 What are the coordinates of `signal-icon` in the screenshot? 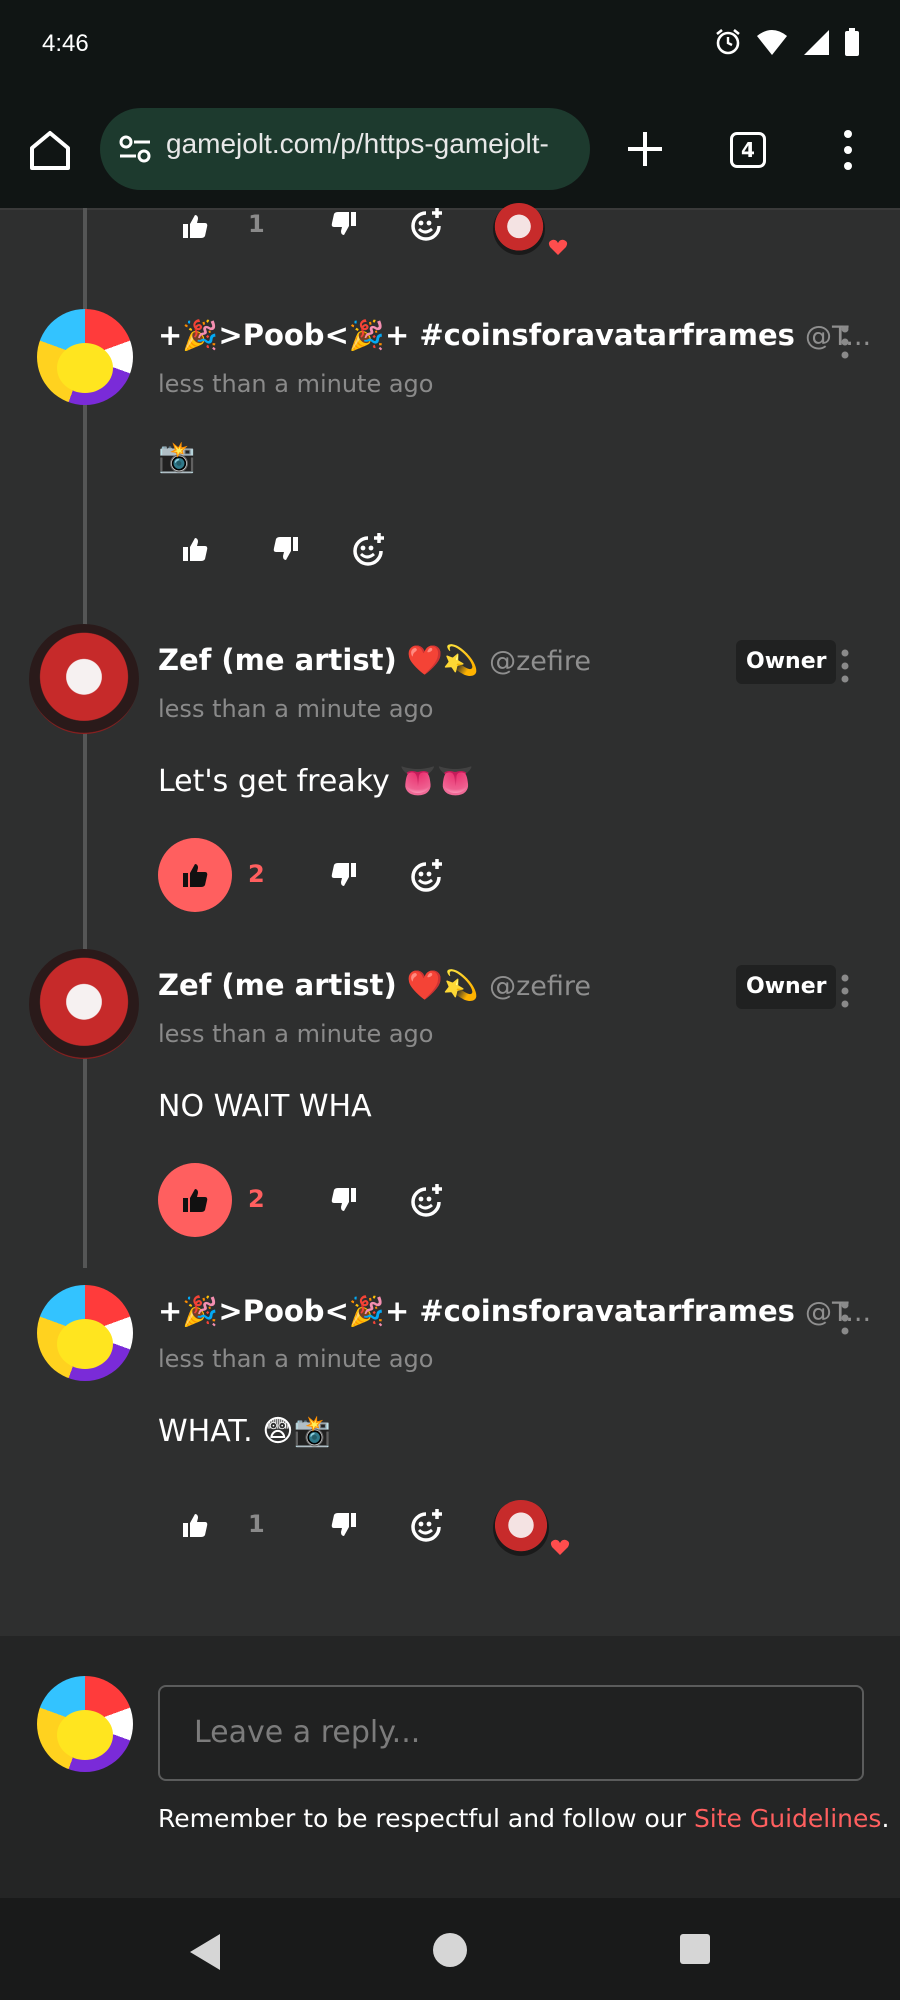 It's located at (816, 42).